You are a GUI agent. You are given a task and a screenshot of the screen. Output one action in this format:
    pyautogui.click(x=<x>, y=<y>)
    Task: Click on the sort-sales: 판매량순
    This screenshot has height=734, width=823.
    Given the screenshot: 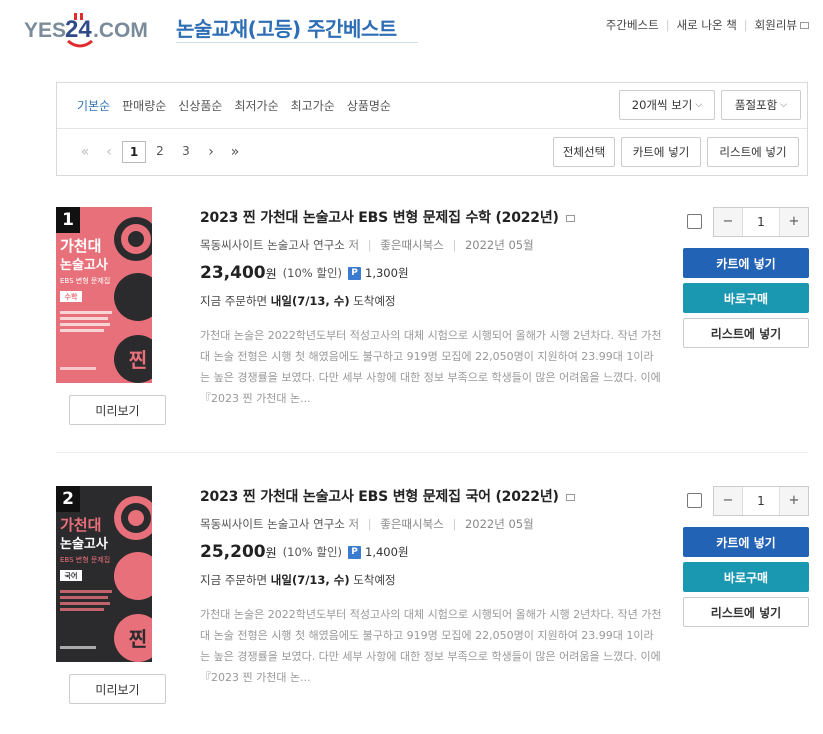 What is the action you would take?
    pyautogui.click(x=144, y=105)
    